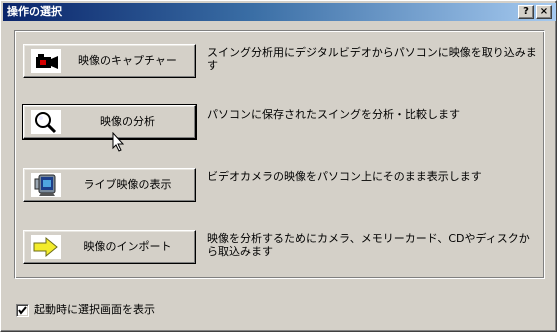 This screenshot has width=557, height=332. I want to click on arrow-right-icon, so click(46, 247).